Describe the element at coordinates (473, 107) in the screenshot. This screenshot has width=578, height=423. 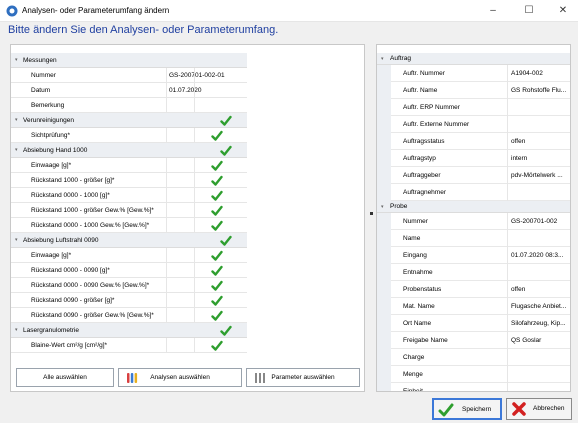
I see `property-row: Auftr. ERP Nummer` at that location.